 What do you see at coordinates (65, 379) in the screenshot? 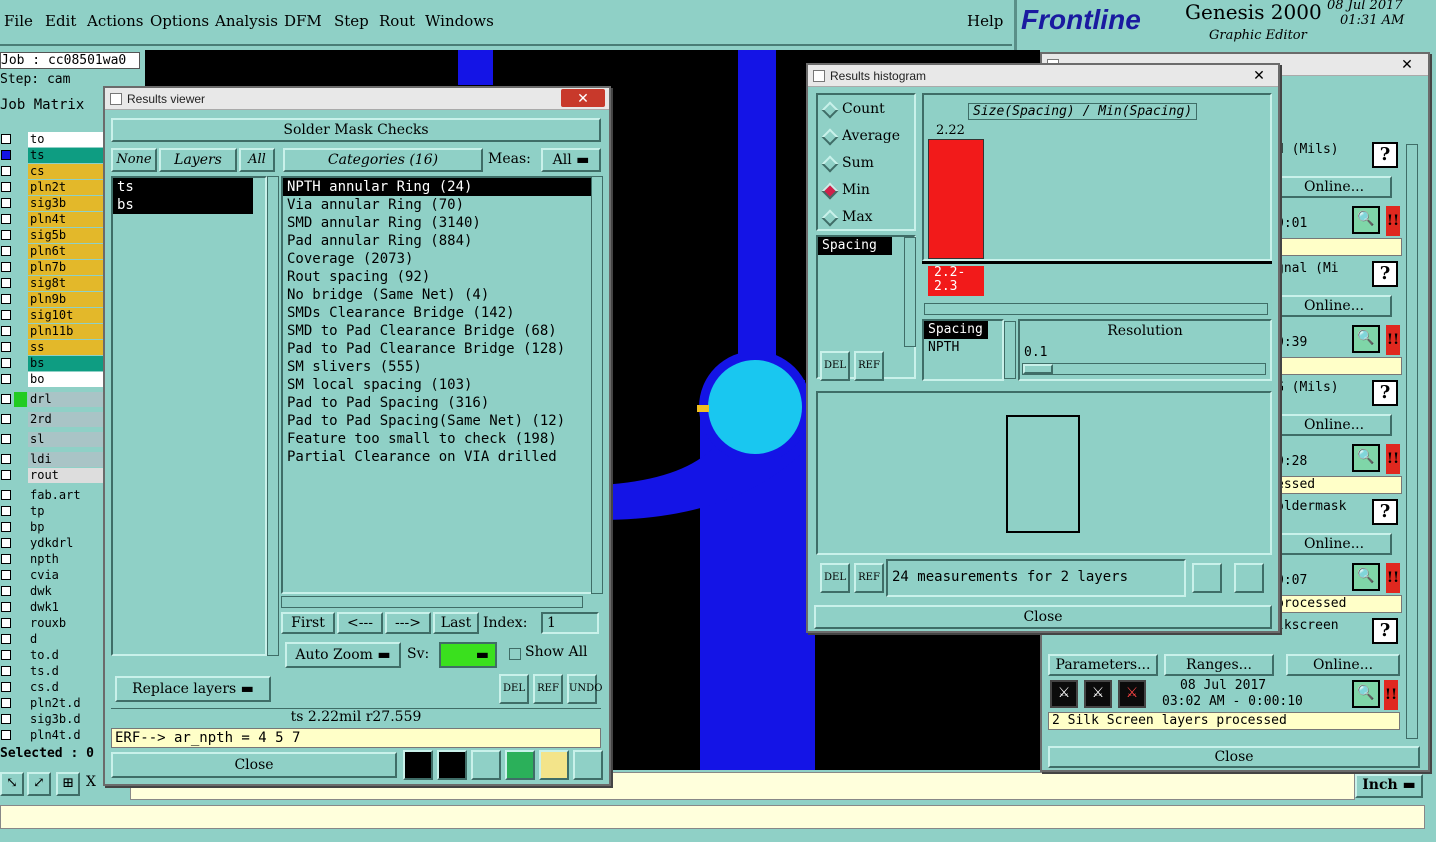
I see `layer-name: bo` at bounding box center [65, 379].